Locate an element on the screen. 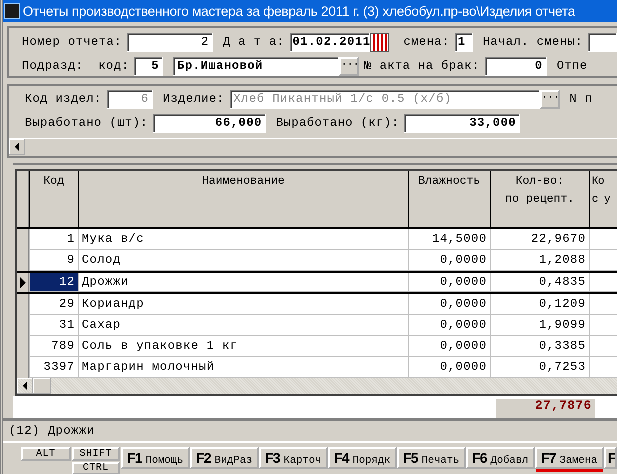 This screenshot has height=474, width=617. table-row: 31 Сахар 0,0000 1,9099 is located at coordinates (317, 325).